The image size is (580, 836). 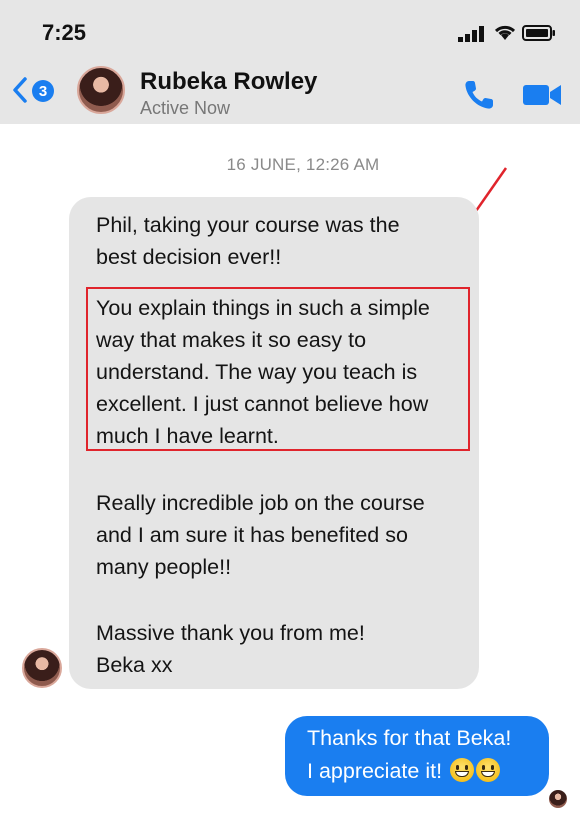 I want to click on unread-count-badge: 3, so click(x=43, y=91).